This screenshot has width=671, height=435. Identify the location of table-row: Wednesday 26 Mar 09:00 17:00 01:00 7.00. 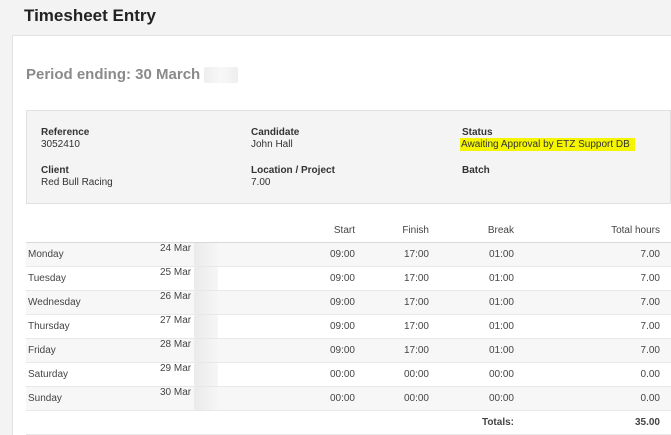
(348, 302).